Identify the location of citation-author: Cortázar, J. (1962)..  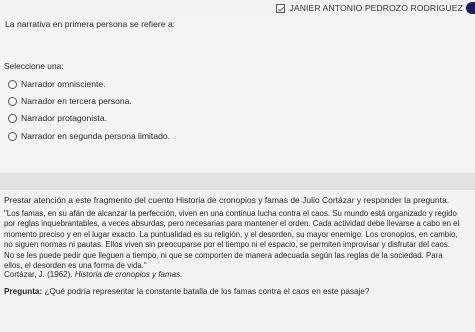
(38, 274).